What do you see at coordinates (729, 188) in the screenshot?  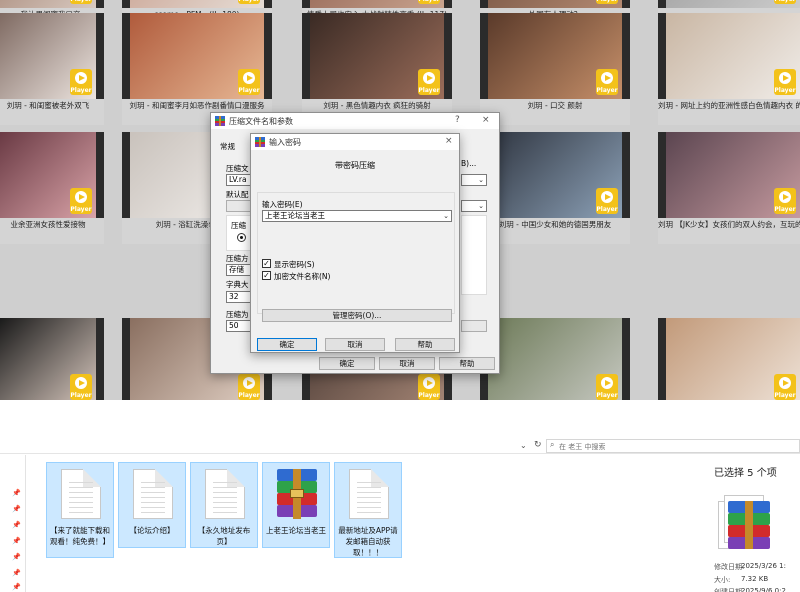 I see `video-thumbnail: Player 刘玥 【JK少女】女孩们的双人约会，互玩的乐 水乳痰` at bounding box center [729, 188].